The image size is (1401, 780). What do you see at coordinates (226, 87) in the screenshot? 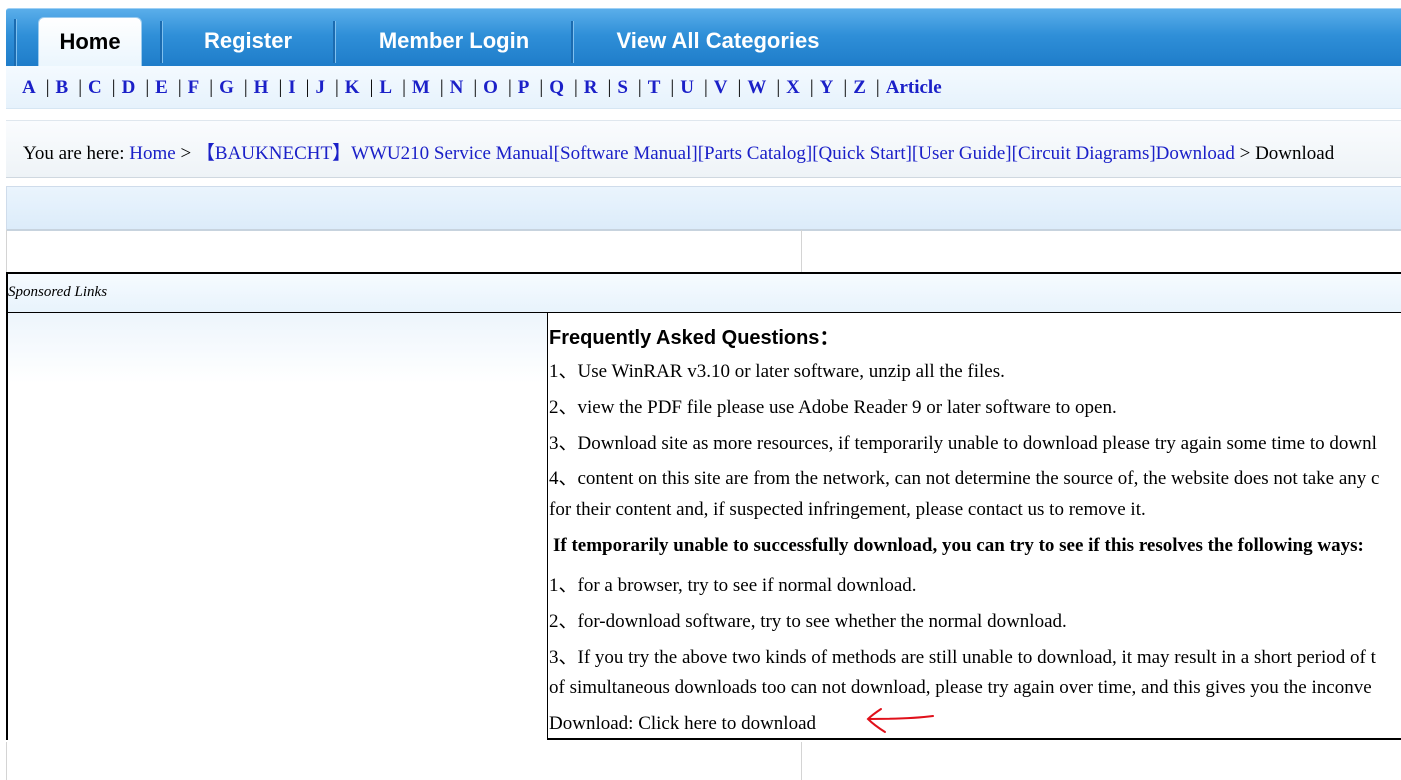
I see `letter-link-g: G` at bounding box center [226, 87].